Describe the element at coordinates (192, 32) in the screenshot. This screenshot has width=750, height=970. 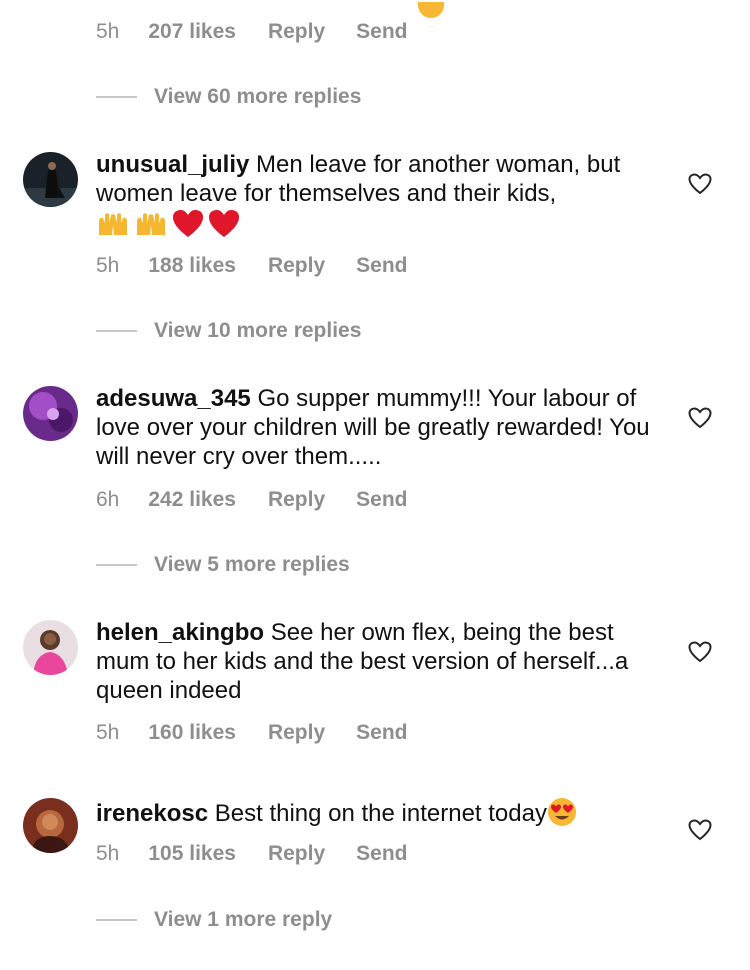
I see `likes-count: 207 likes` at that location.